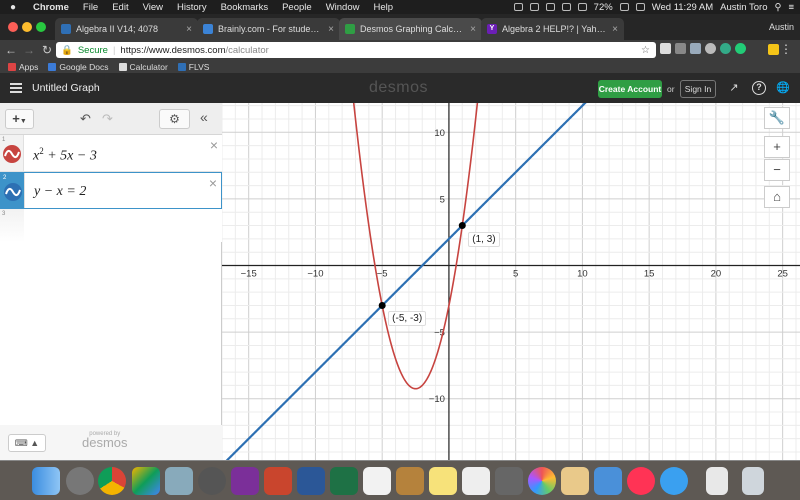  I want to click on menu-people: People, so click(297, 7).